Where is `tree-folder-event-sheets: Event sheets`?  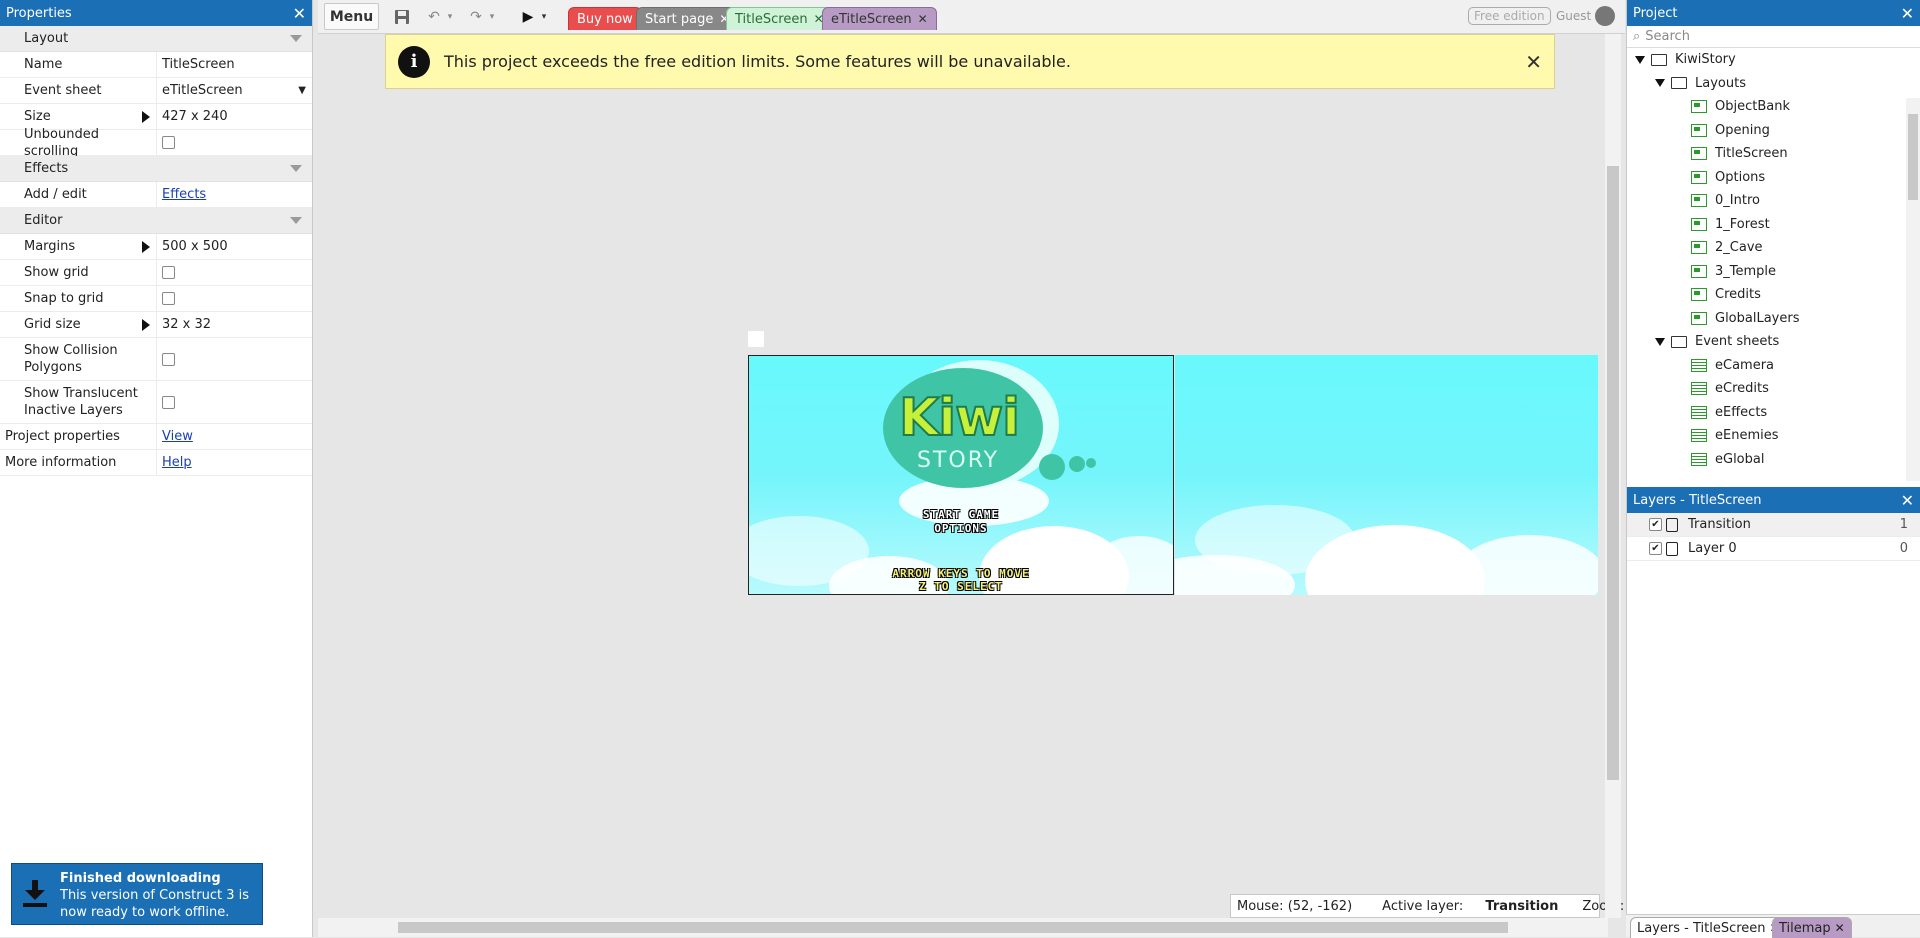 tree-folder-event-sheets: Event sheets is located at coordinates (1773, 342).